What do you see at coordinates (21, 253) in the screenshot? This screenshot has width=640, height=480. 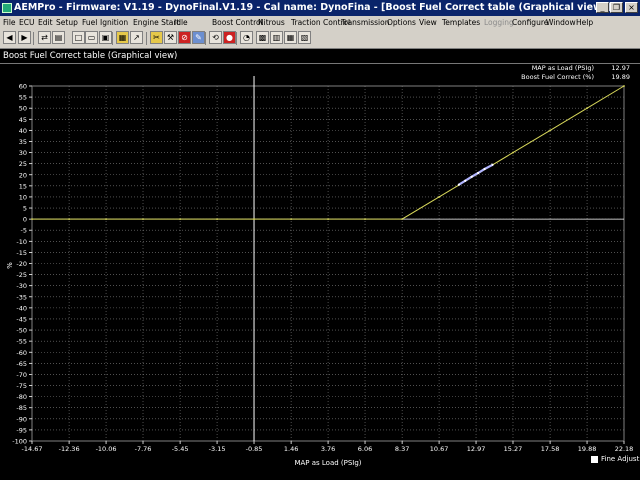 I see `y-tick-label: -15` at bounding box center [21, 253].